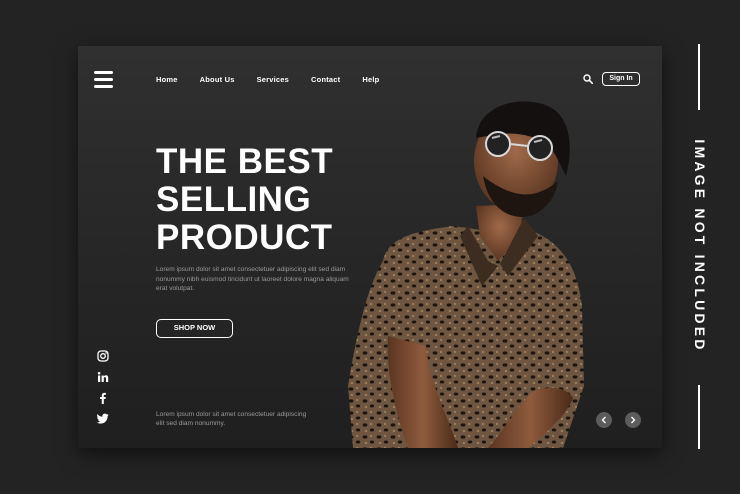 Image resolution: width=740 pixels, height=494 pixels. I want to click on nav-item-help: Help, so click(370, 79).